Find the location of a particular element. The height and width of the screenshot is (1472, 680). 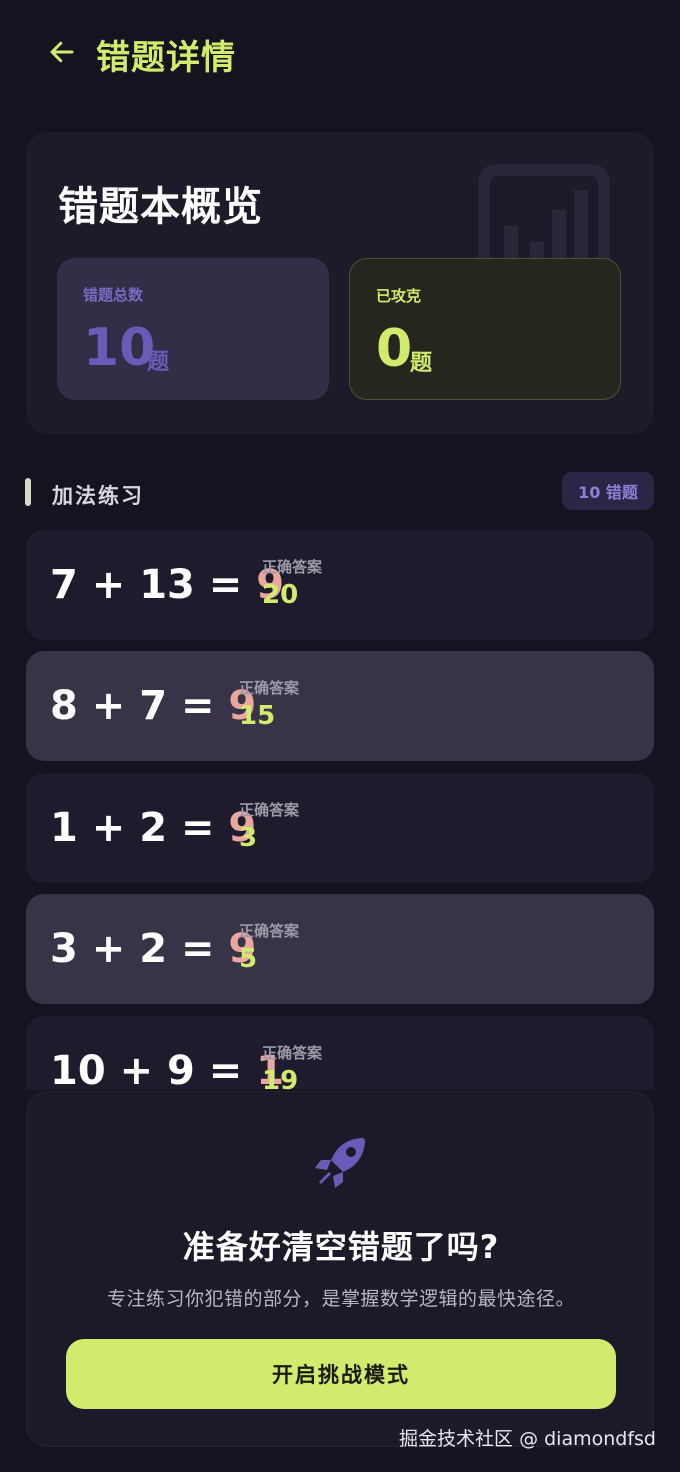

section-accent-bar is located at coordinates (28, 492).